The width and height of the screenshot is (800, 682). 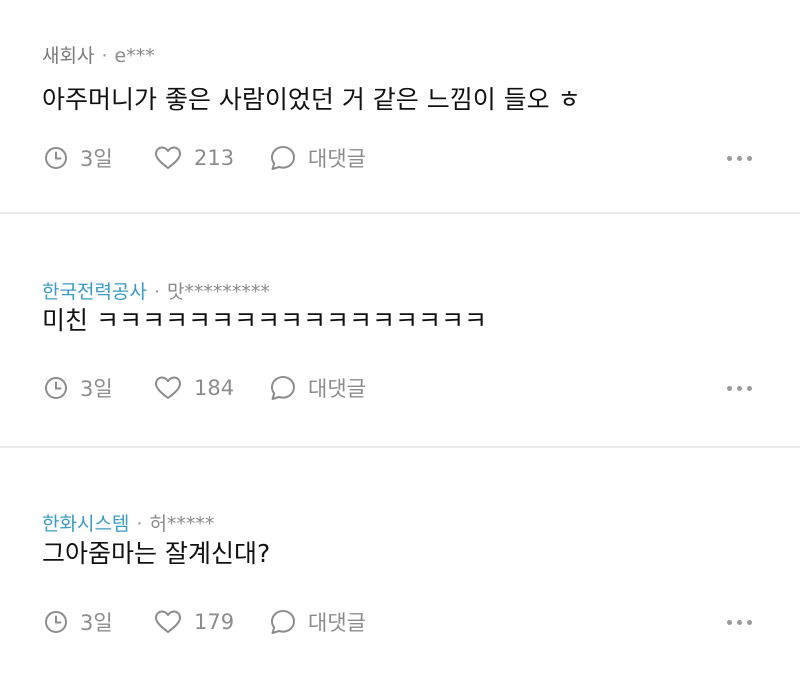 I want to click on comment-text: 그아줌마는 잘계신대?, so click(x=156, y=553).